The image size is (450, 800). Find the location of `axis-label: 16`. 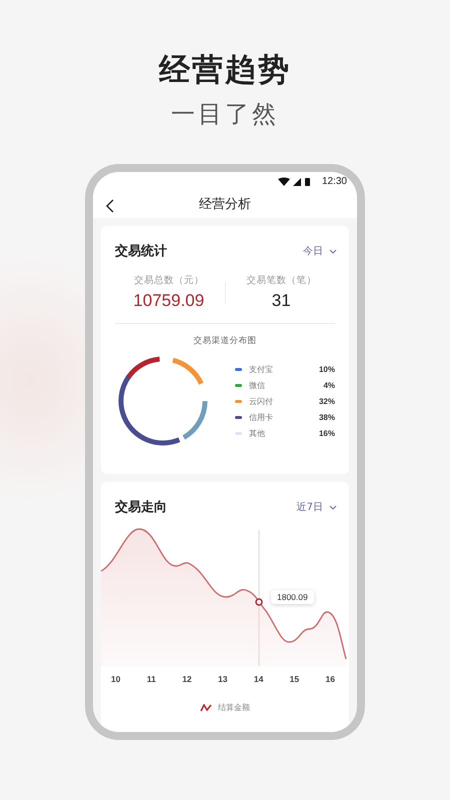

axis-label: 16 is located at coordinates (330, 679).